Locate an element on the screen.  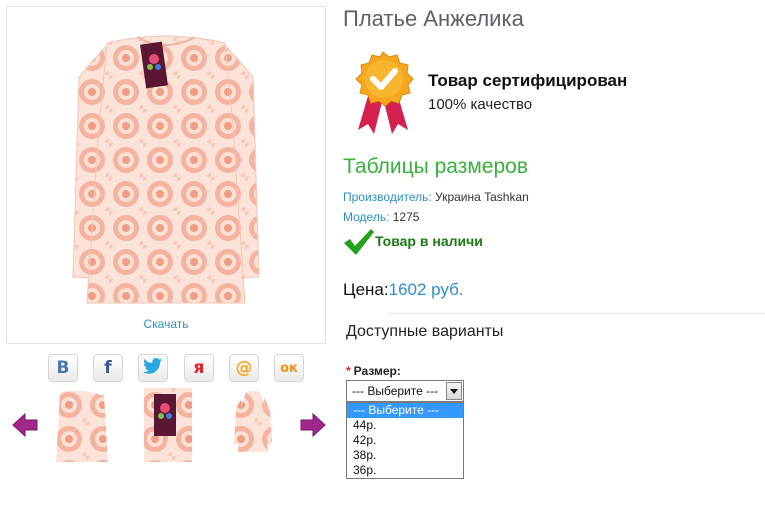
size-select-value: --- Выберите --- is located at coordinates (395, 391).